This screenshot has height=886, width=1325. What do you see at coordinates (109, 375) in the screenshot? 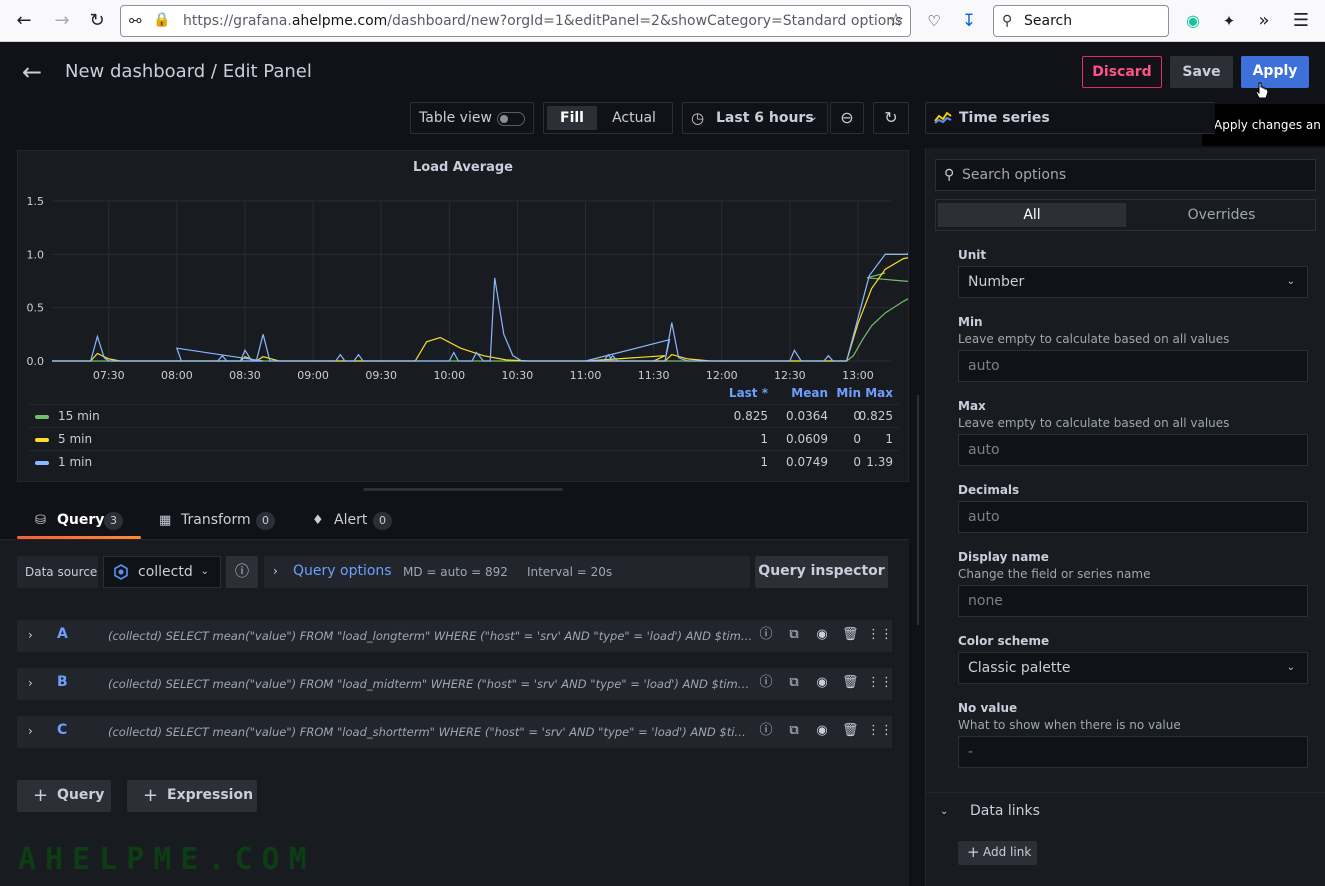
I see `x-tick-label: 07:30` at bounding box center [109, 375].